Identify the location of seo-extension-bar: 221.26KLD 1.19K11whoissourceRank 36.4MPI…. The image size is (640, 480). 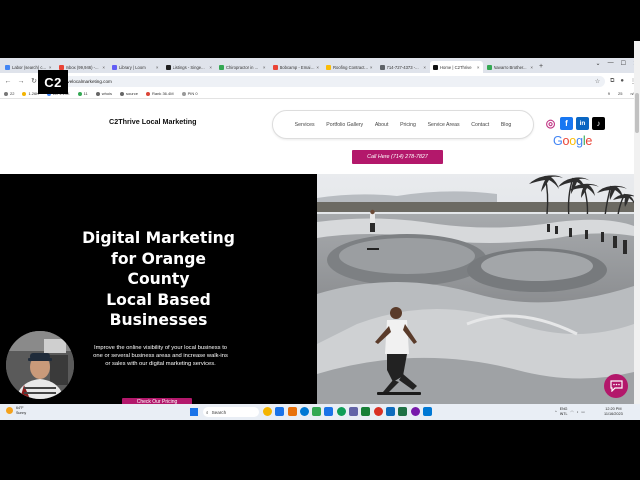
(320, 94).